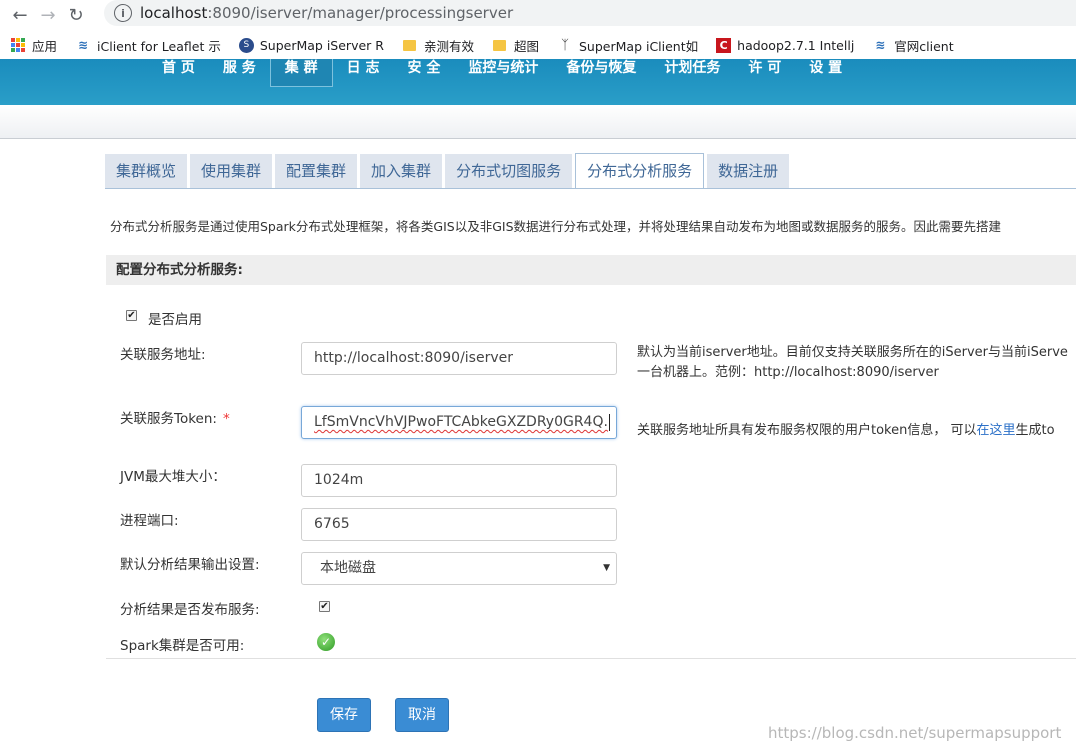 The width and height of the screenshot is (1076, 752). What do you see at coordinates (606, 568) in the screenshot?
I see `dropdown-arrow-icon: ▼` at bounding box center [606, 568].